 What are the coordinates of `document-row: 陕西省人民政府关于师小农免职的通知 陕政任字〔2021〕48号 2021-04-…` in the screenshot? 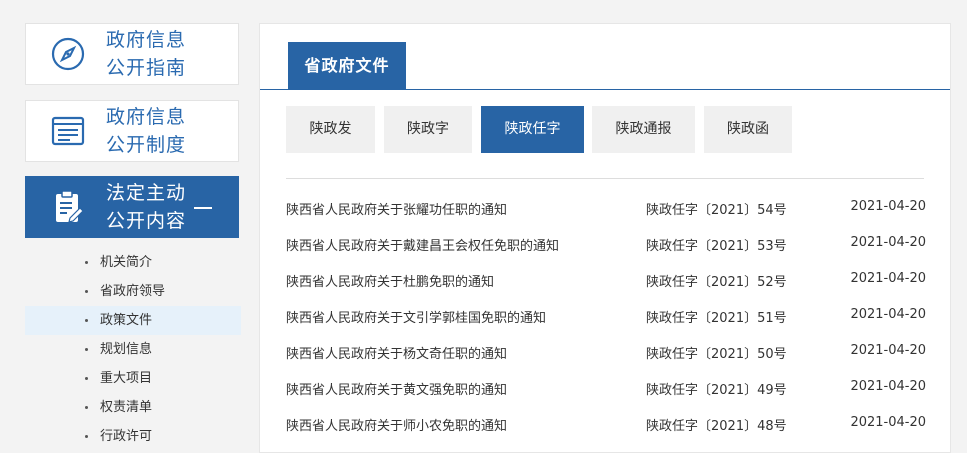 It's located at (606, 423).